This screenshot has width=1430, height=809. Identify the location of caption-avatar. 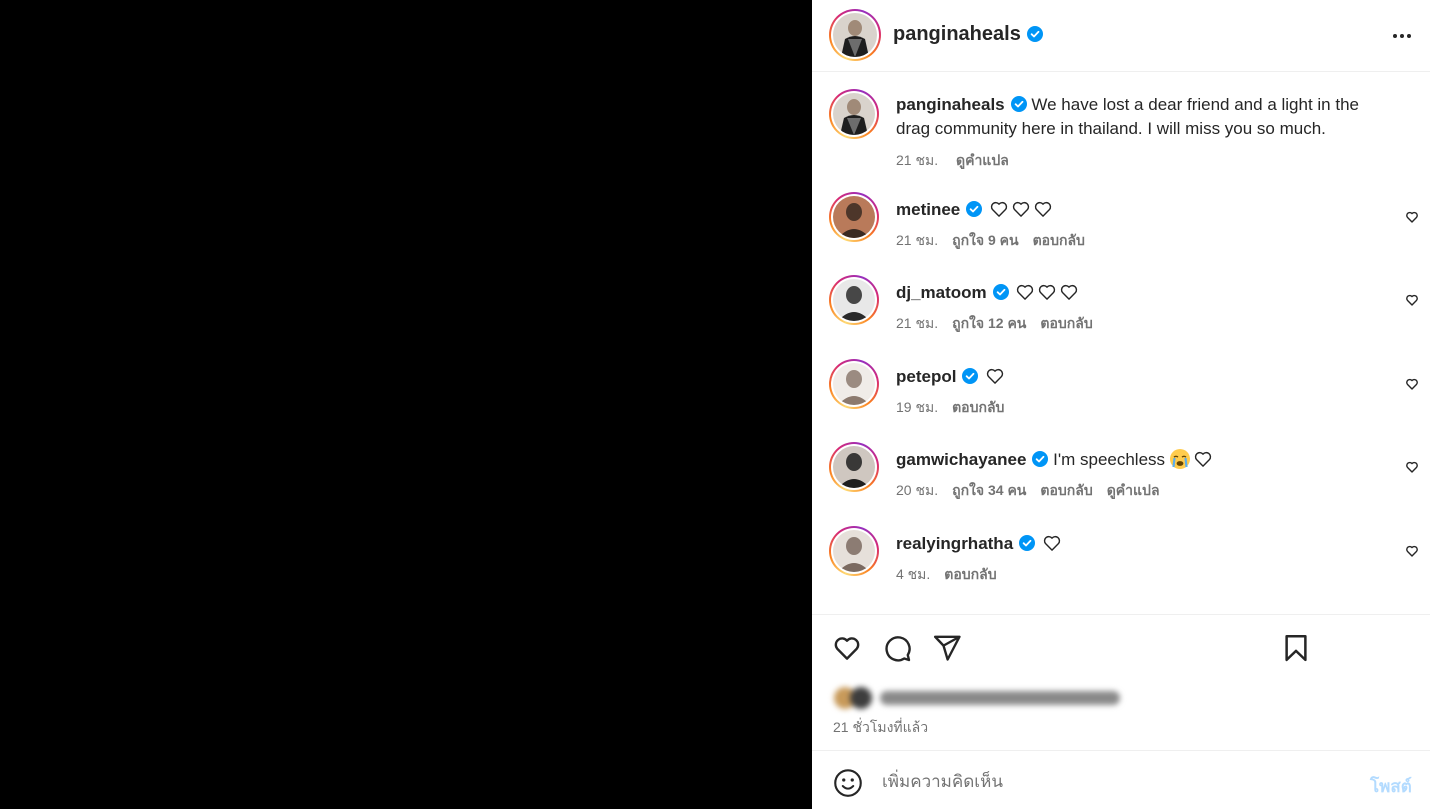
(854, 114).